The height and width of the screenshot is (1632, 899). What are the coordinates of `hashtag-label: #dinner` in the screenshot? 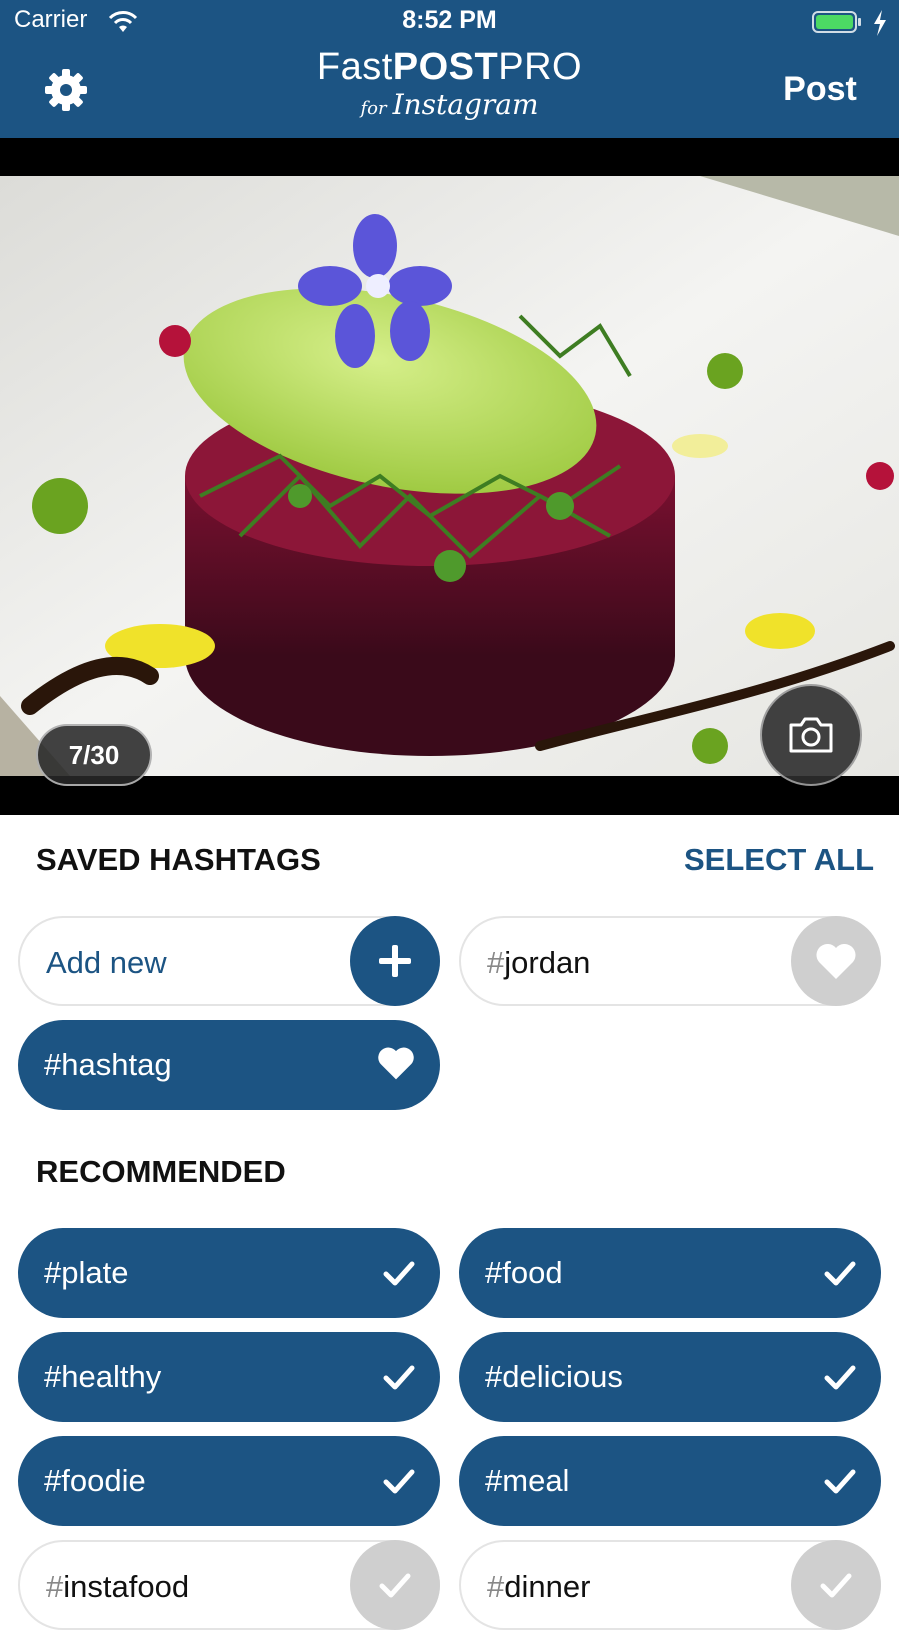 It's located at (539, 1586).